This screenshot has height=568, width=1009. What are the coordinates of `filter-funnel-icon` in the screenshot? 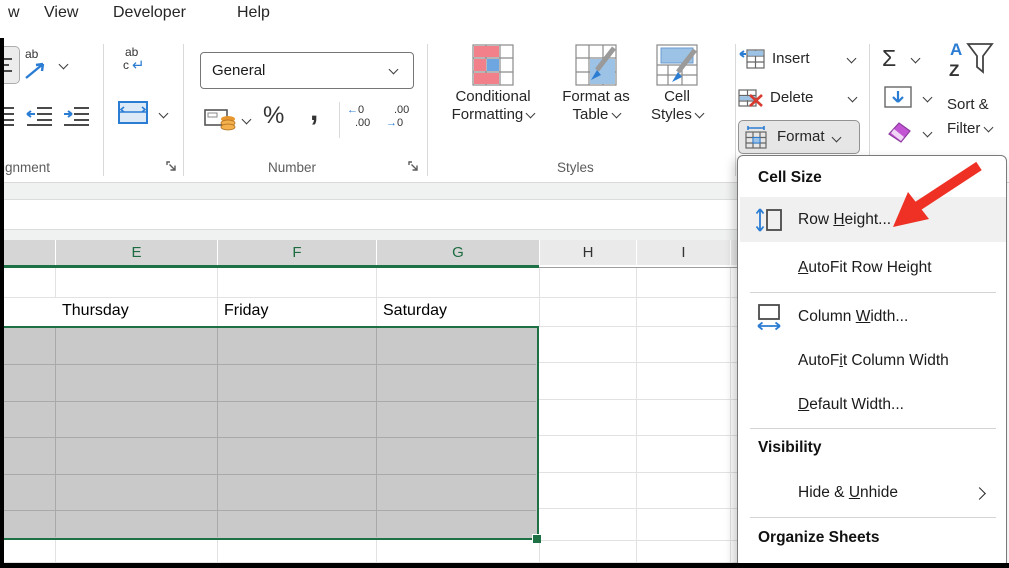 It's located at (980, 58).